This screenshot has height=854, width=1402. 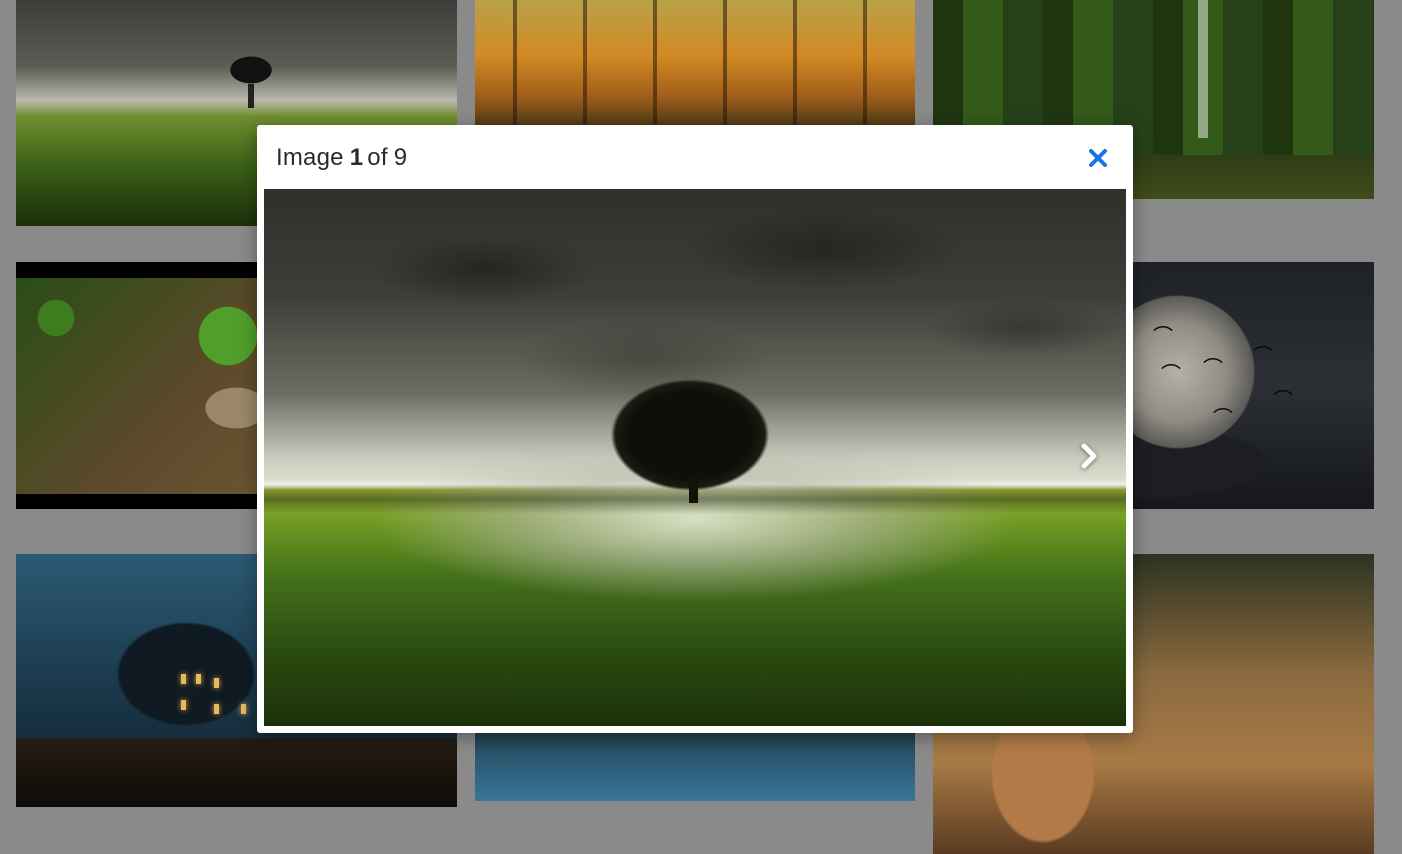 What do you see at coordinates (693, 489) in the screenshot?
I see `tree-trunk` at bounding box center [693, 489].